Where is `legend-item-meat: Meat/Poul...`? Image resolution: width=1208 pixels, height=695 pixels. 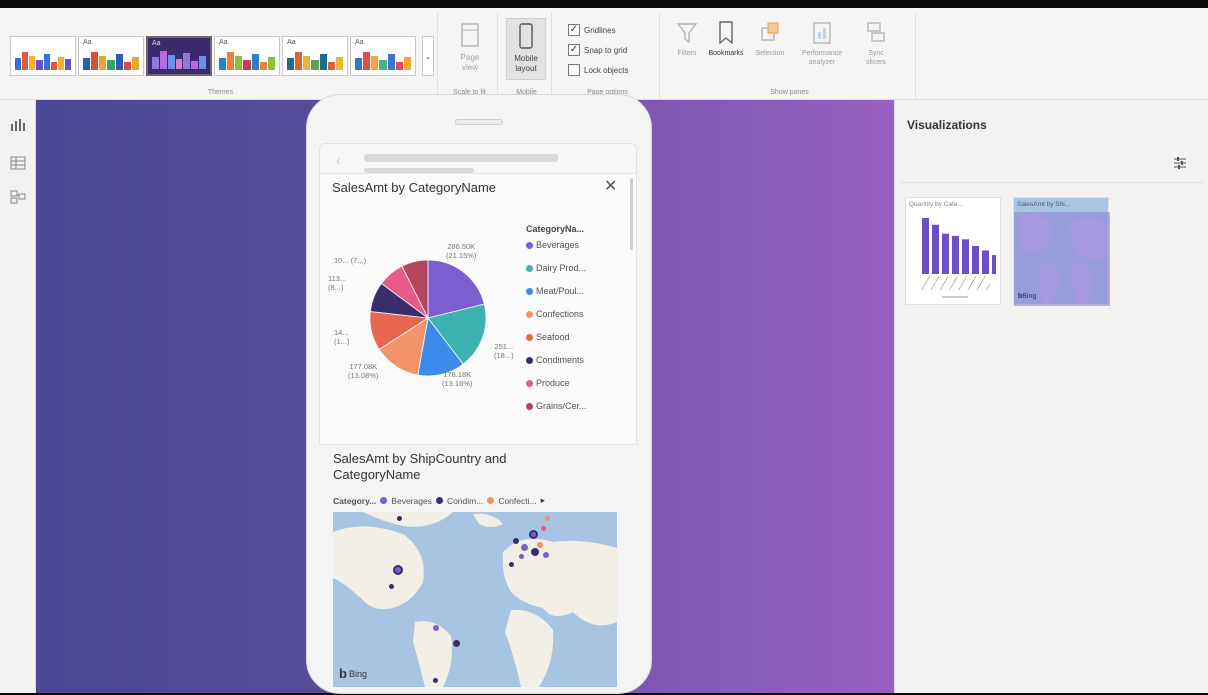
legend-item-meat: Meat/Poul... is located at coordinates (555, 291).